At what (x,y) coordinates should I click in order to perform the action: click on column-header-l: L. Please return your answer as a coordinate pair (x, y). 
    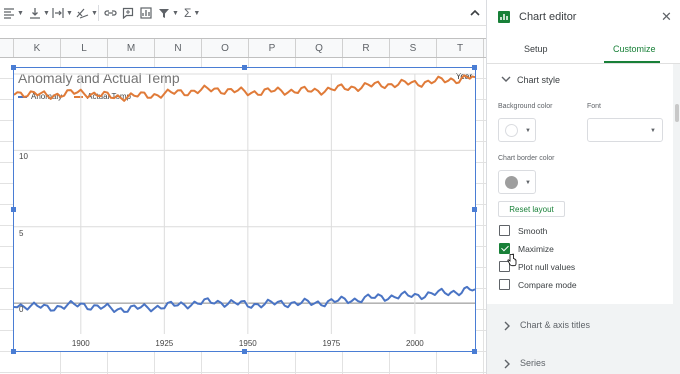
    Looking at the image, I should click on (84, 48).